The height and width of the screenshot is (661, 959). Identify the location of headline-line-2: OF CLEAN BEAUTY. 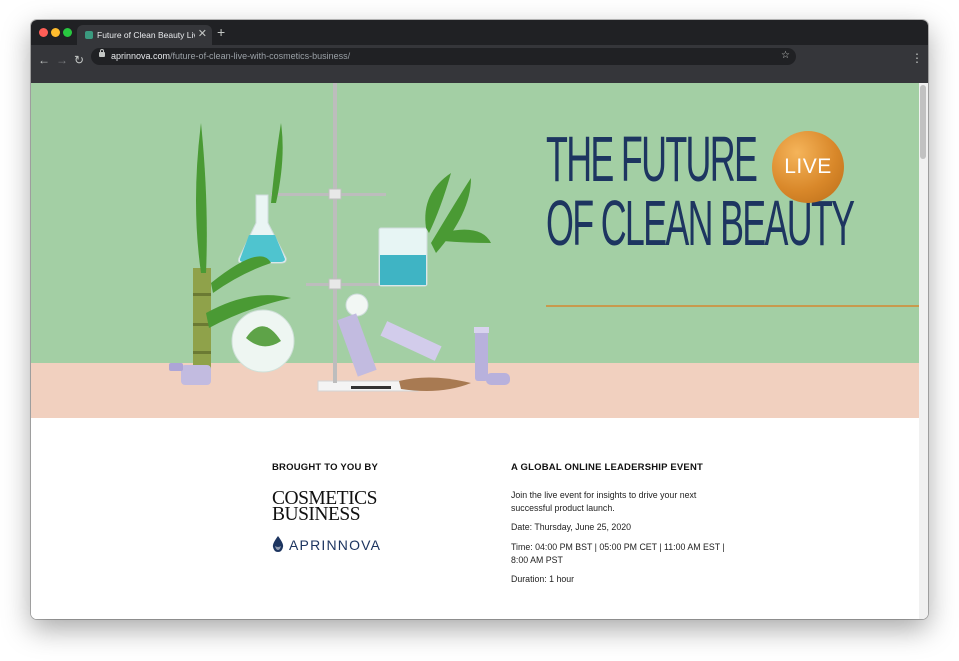
(700, 223).